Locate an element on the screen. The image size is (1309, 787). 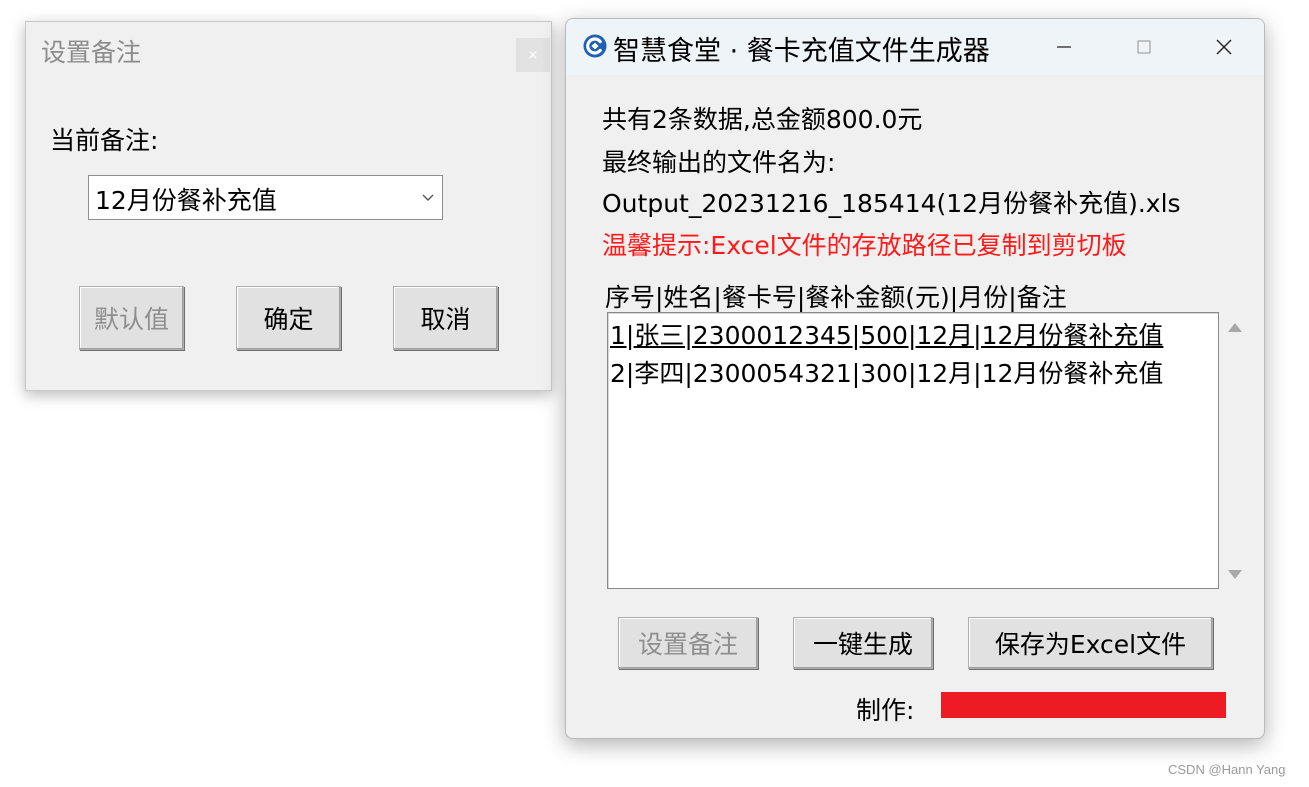
minimize-button is located at coordinates (1064, 47).